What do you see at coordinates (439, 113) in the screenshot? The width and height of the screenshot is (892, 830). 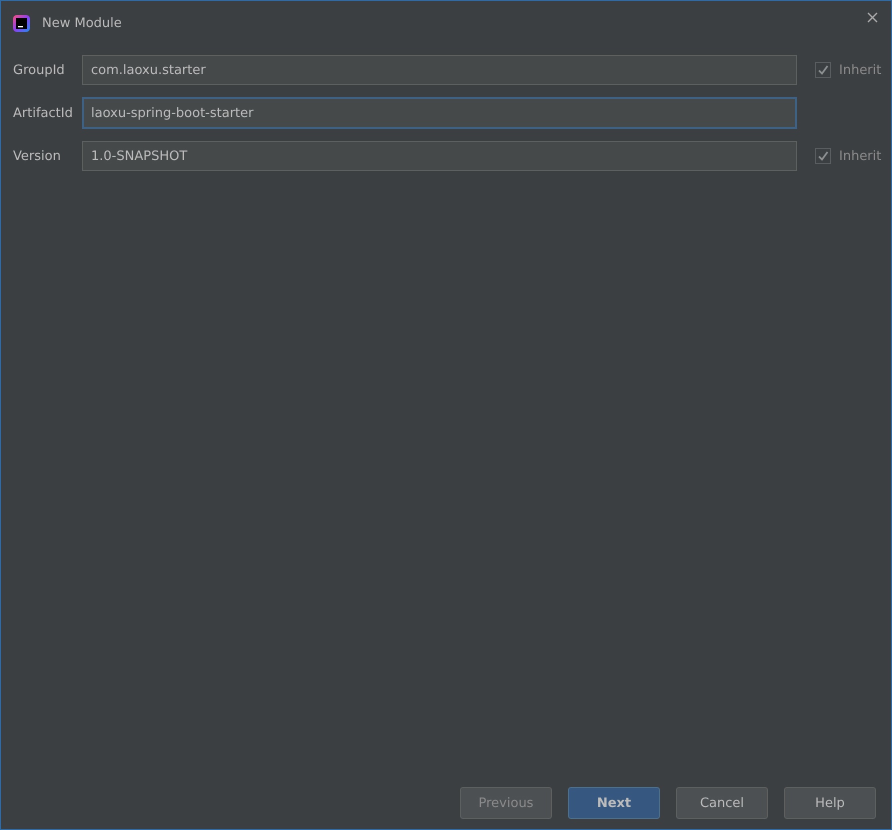 I see `text-field: laoxu-spring-boot-starter` at bounding box center [439, 113].